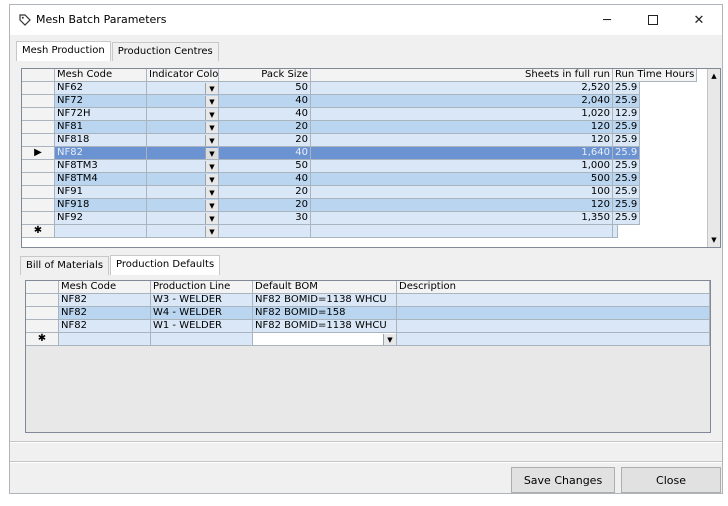 The width and height of the screenshot is (728, 506). Describe the element at coordinates (462, 153) in the screenshot. I see `sheets-cell: 1,640` at that location.